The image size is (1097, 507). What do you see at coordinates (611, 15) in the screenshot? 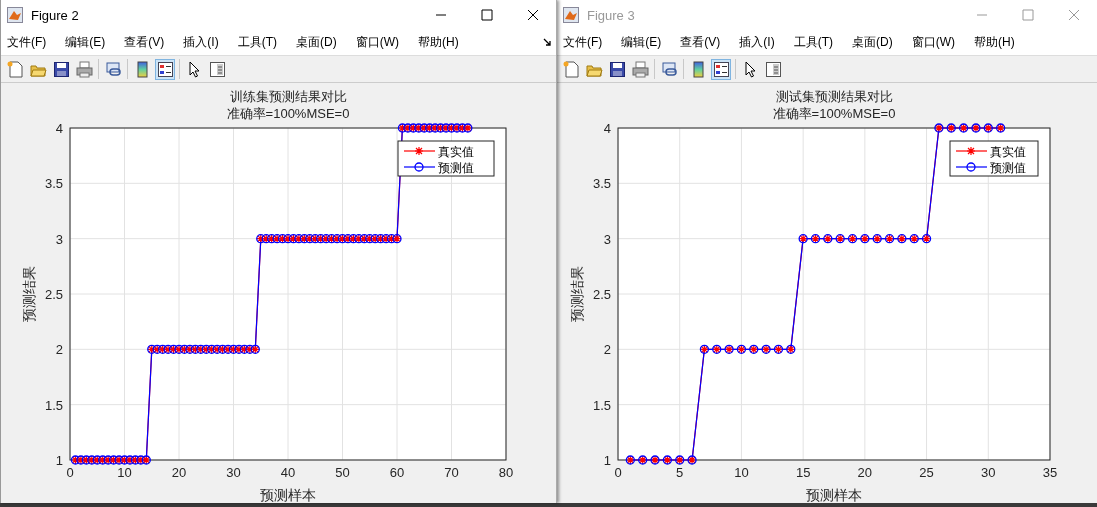
I see `window-title: Figure 3` at bounding box center [611, 15].